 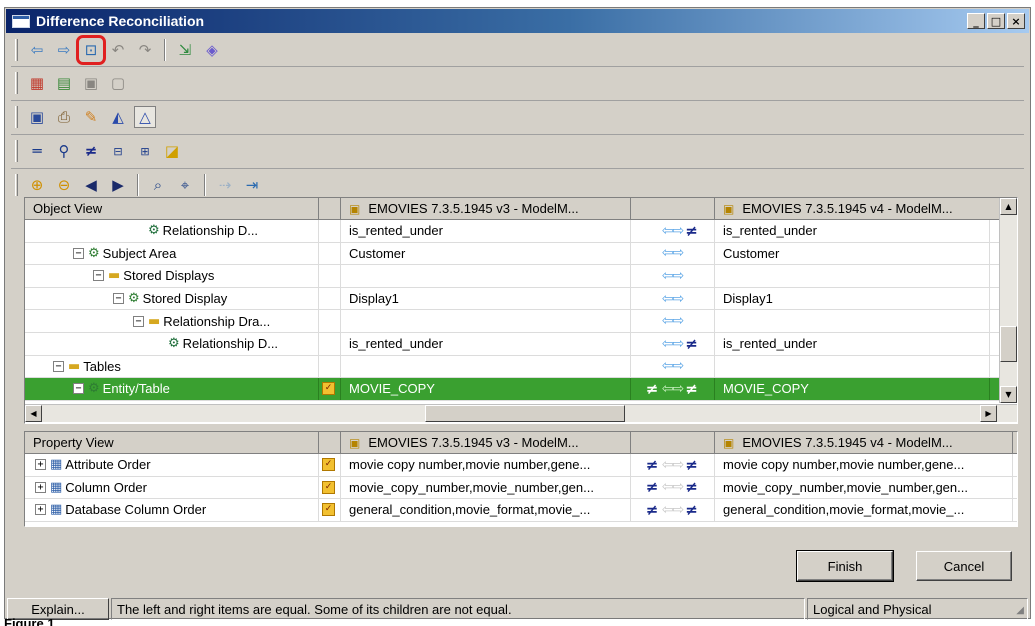 I want to click on redo-icon: ↷, so click(x=145, y=50).